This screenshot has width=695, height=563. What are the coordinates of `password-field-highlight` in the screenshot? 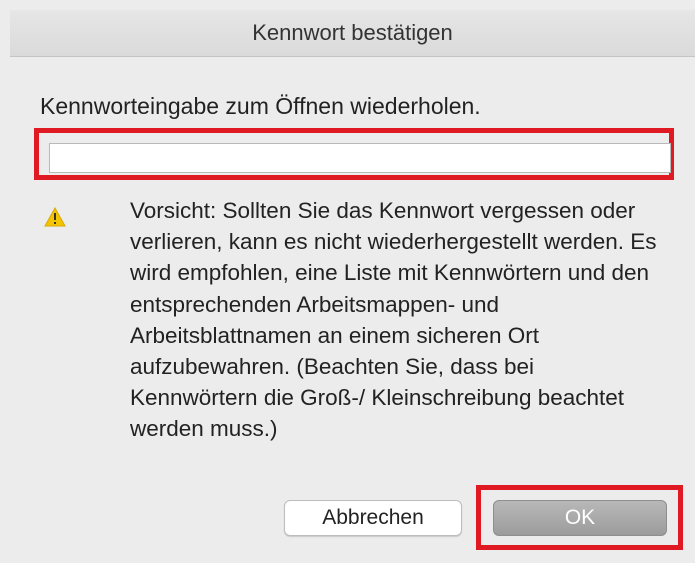 It's located at (354, 154).